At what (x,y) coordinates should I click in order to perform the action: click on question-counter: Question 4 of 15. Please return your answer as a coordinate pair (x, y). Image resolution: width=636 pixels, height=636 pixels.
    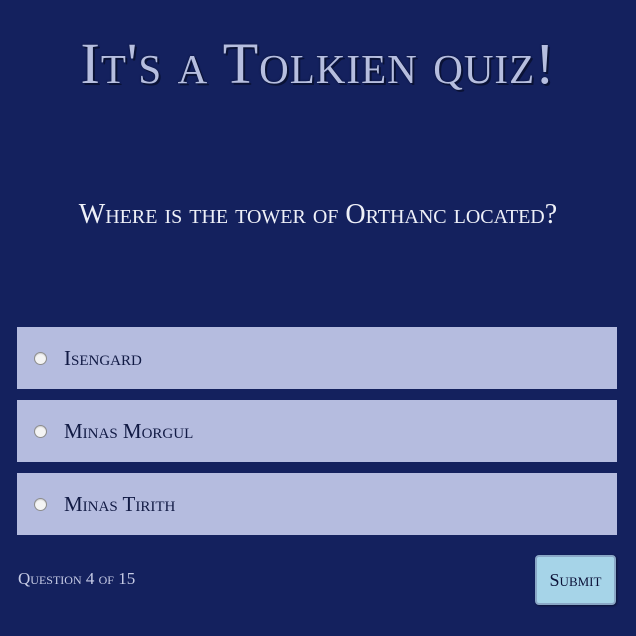
    Looking at the image, I should click on (77, 578).